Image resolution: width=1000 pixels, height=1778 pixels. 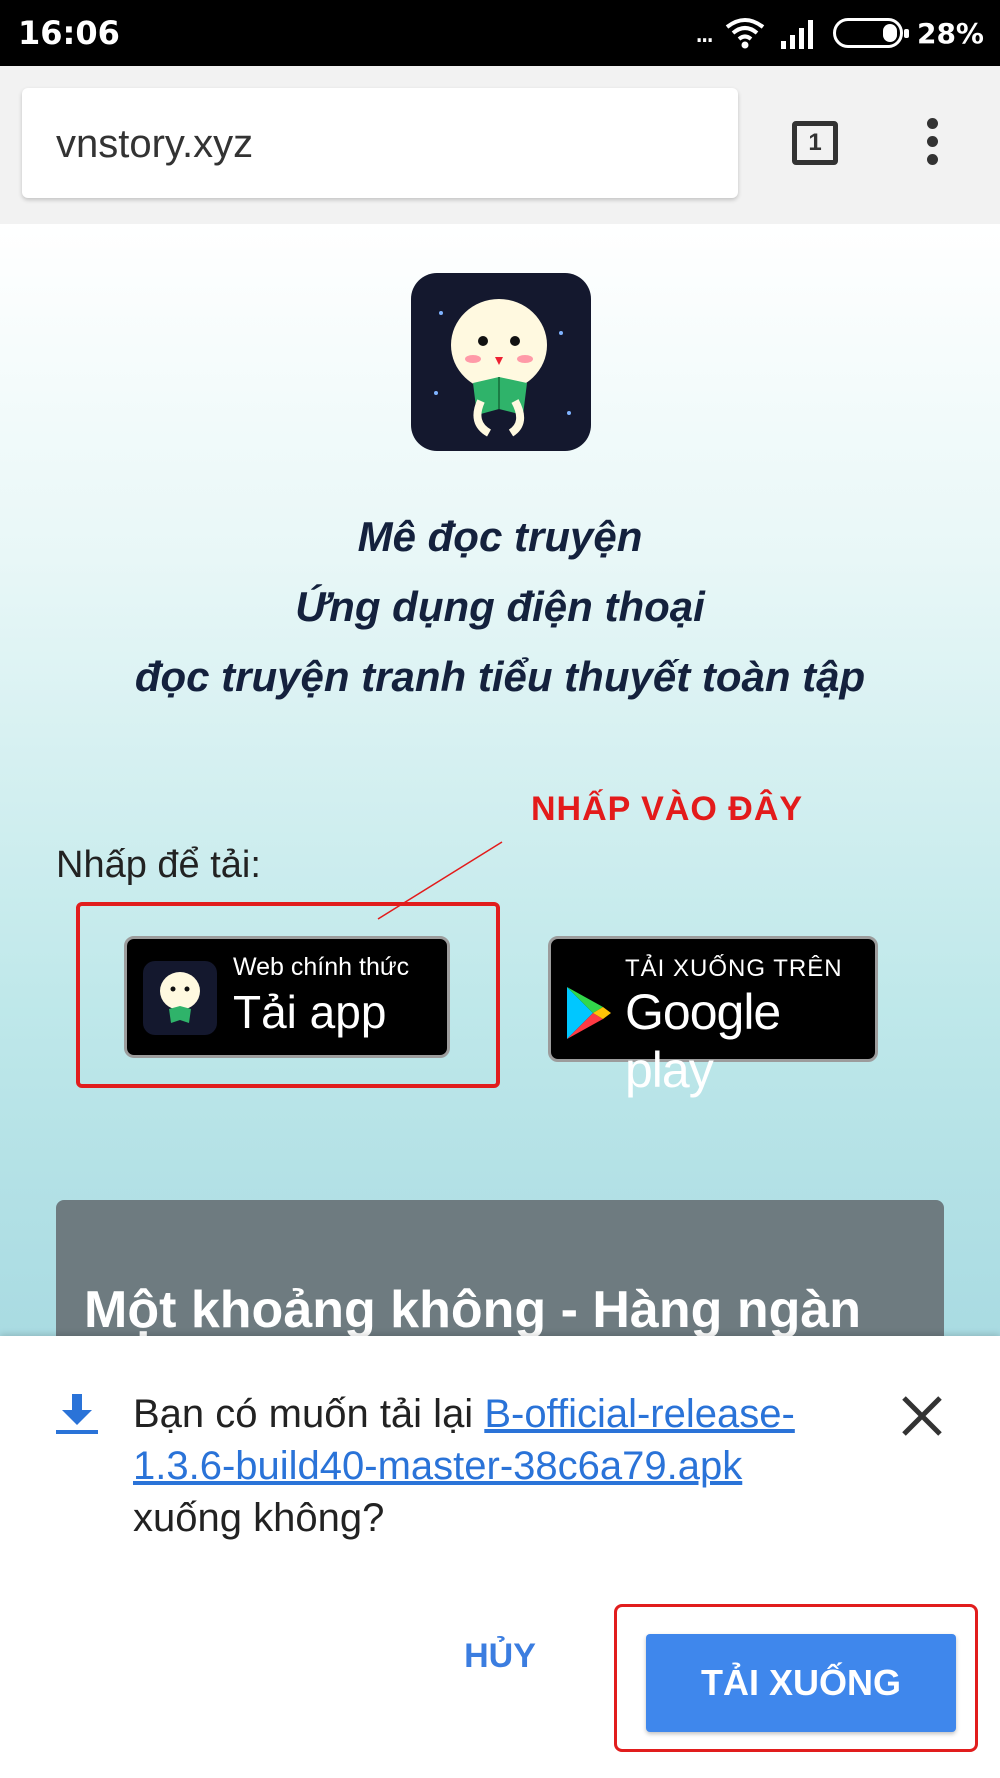 I want to click on signal-icon, so click(x=796, y=34).